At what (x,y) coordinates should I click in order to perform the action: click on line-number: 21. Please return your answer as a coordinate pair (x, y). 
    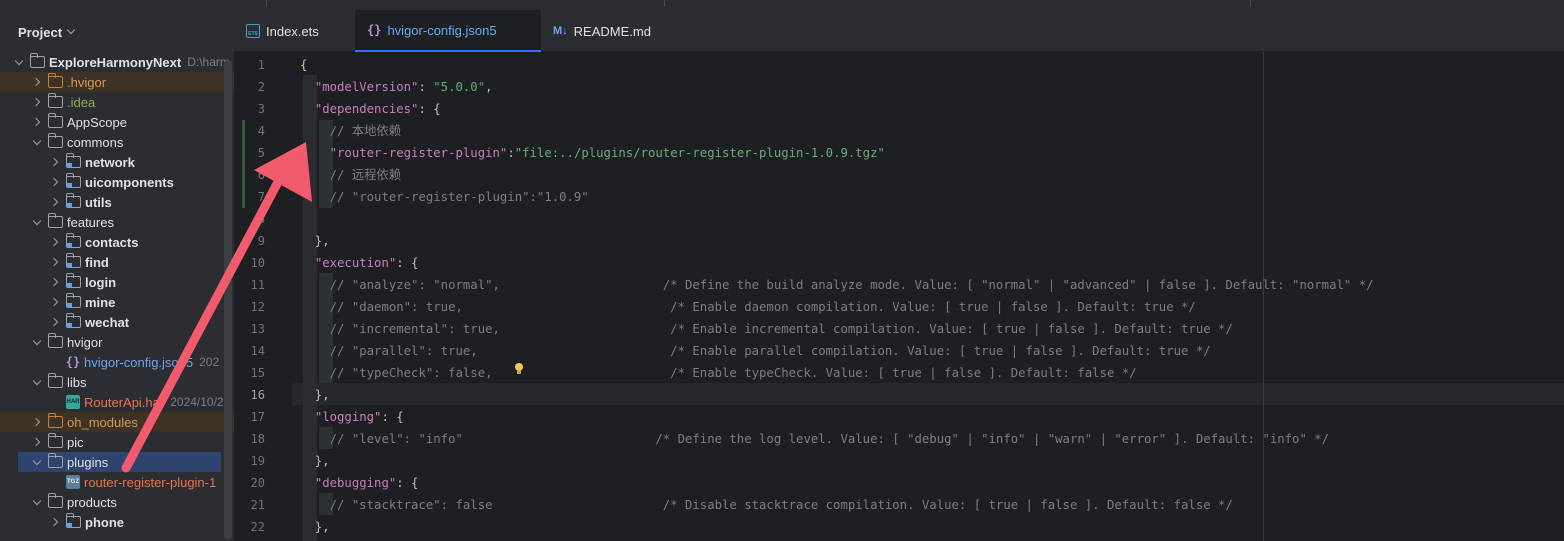
    Looking at the image, I should click on (249, 505).